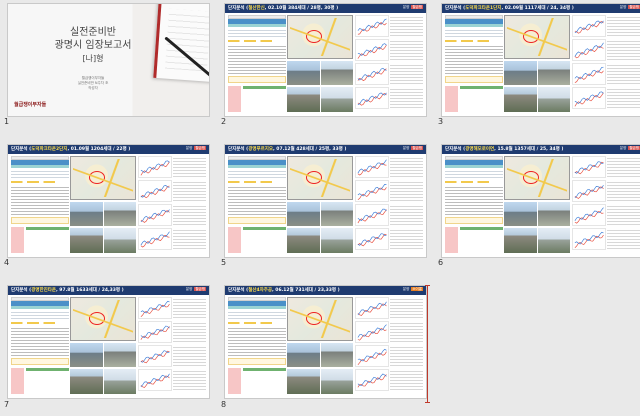  Describe the element at coordinates (441, 262) in the screenshot. I see `slide-number-6: 6` at that location.